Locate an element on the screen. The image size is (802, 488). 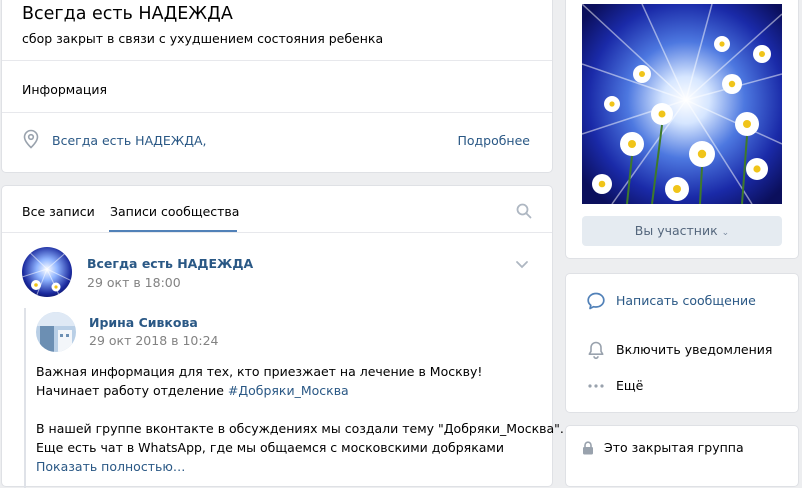
chevron-down-icon: ⌄ is located at coordinates (725, 233).